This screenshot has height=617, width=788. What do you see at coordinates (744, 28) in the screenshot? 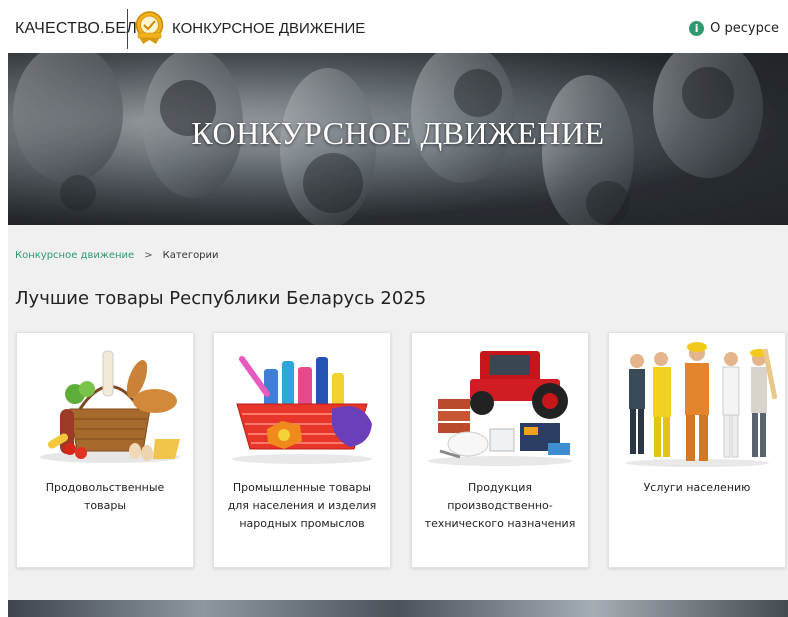
I see `about-resource-label: О ресурсе` at bounding box center [744, 28].